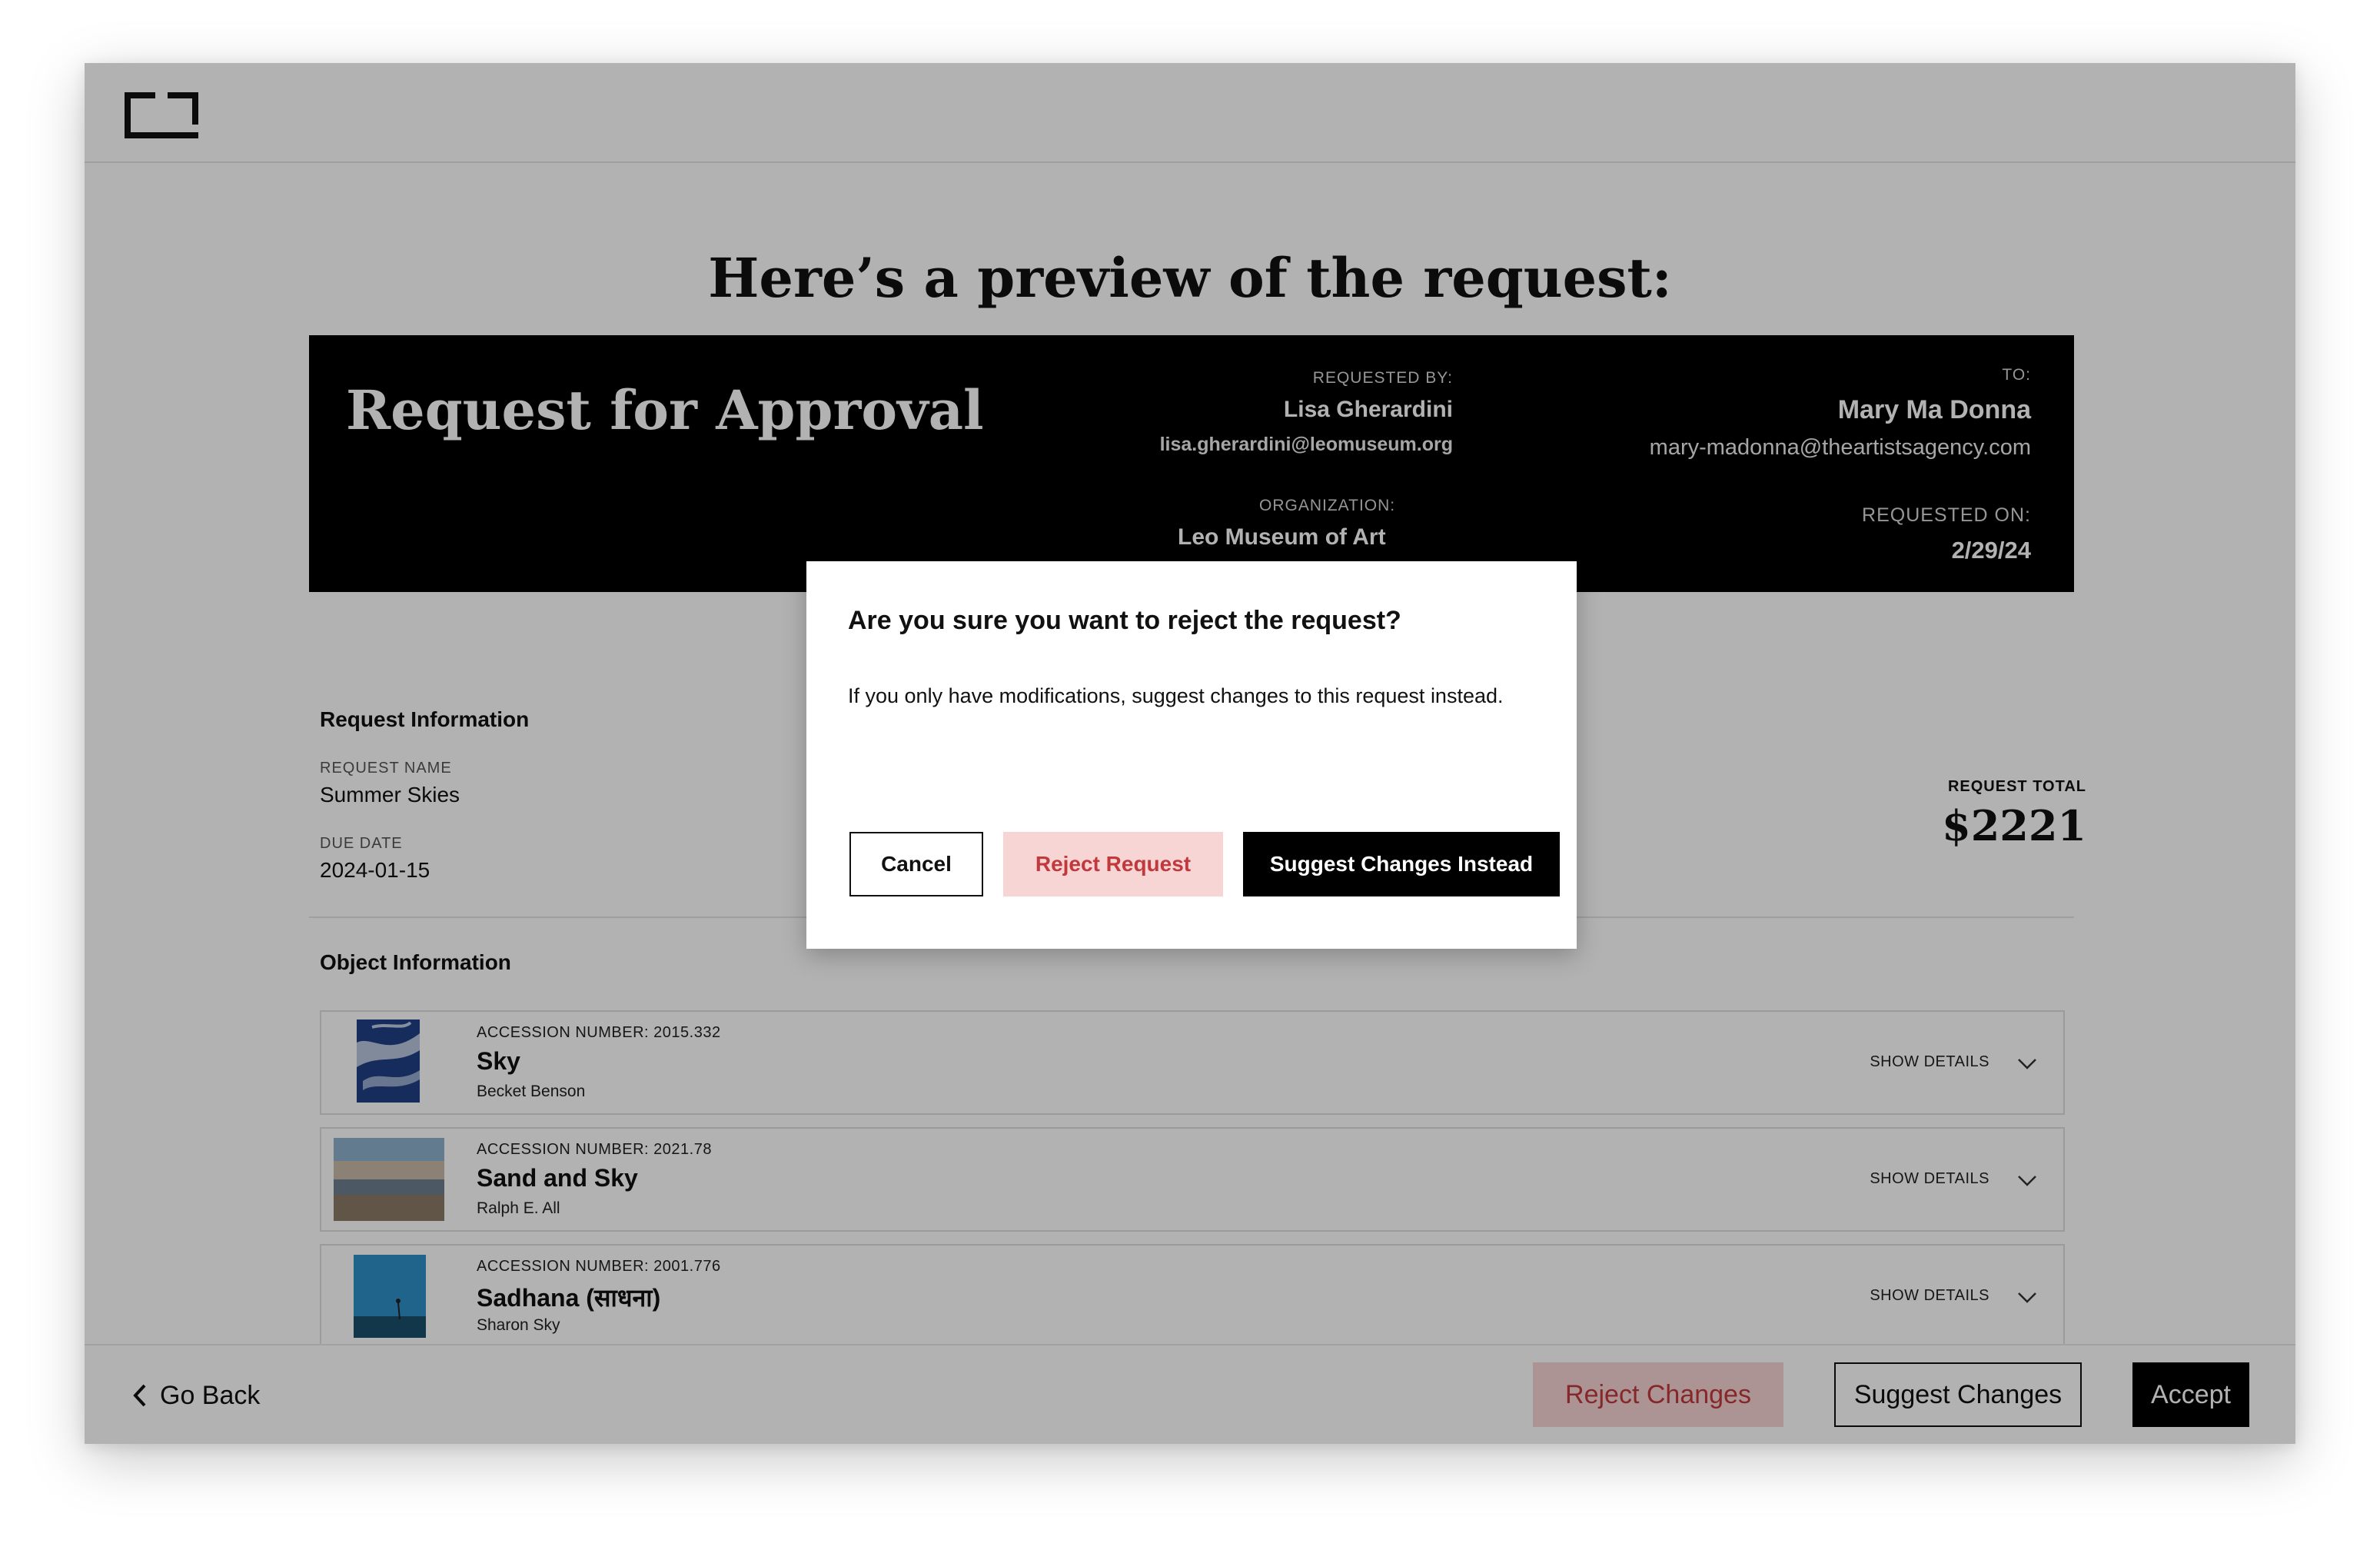  What do you see at coordinates (1401, 864) in the screenshot?
I see `suggest-changes-instead-button: Suggest Changes Instead` at bounding box center [1401, 864].